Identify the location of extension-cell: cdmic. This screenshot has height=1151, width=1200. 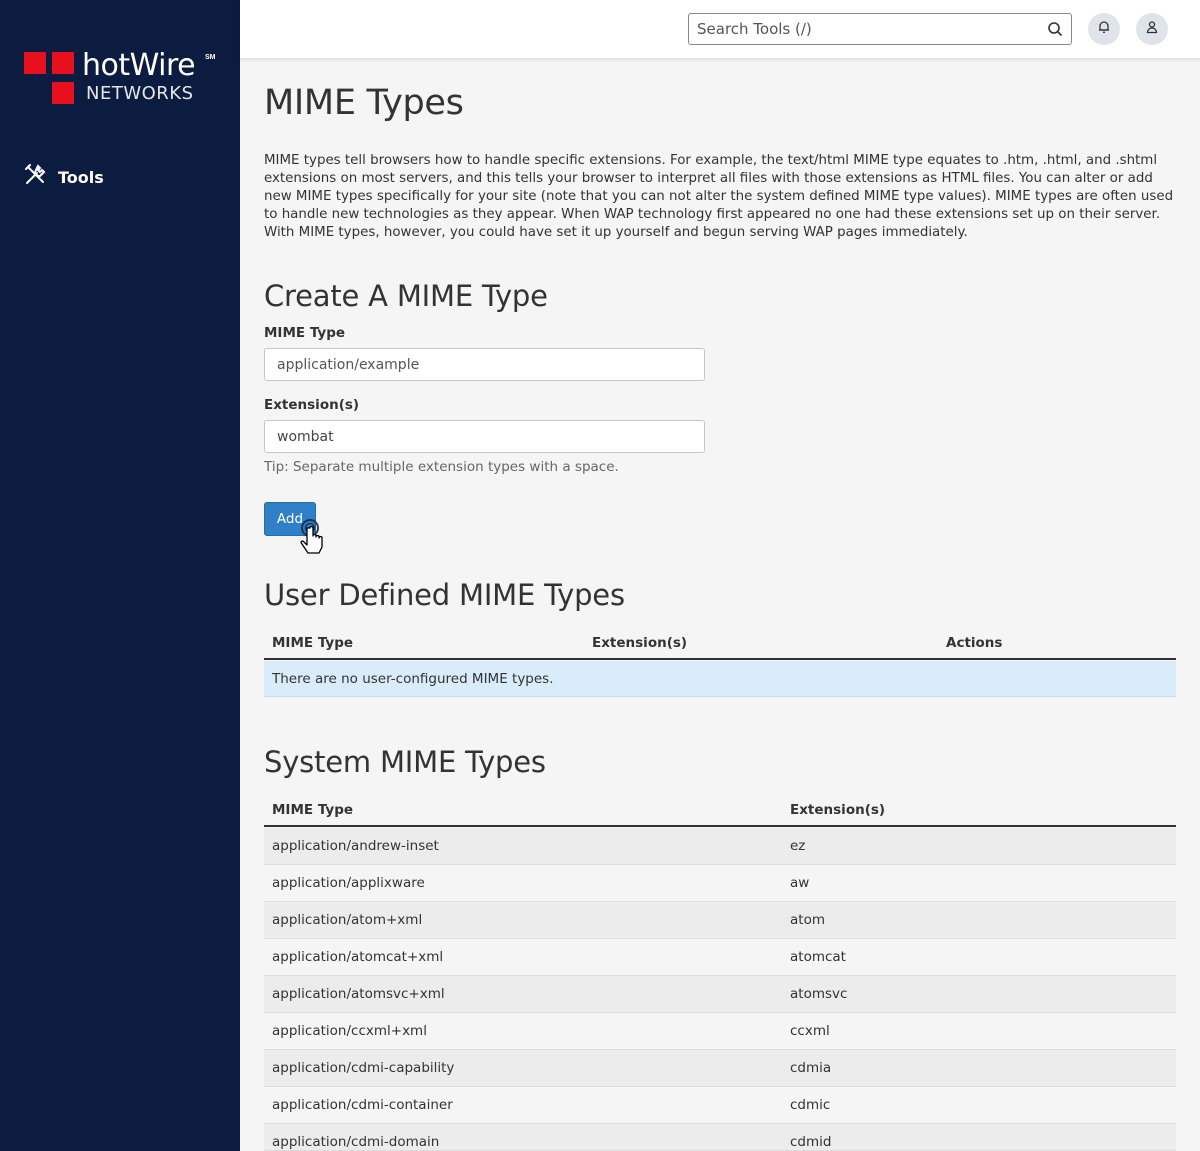
(810, 1105).